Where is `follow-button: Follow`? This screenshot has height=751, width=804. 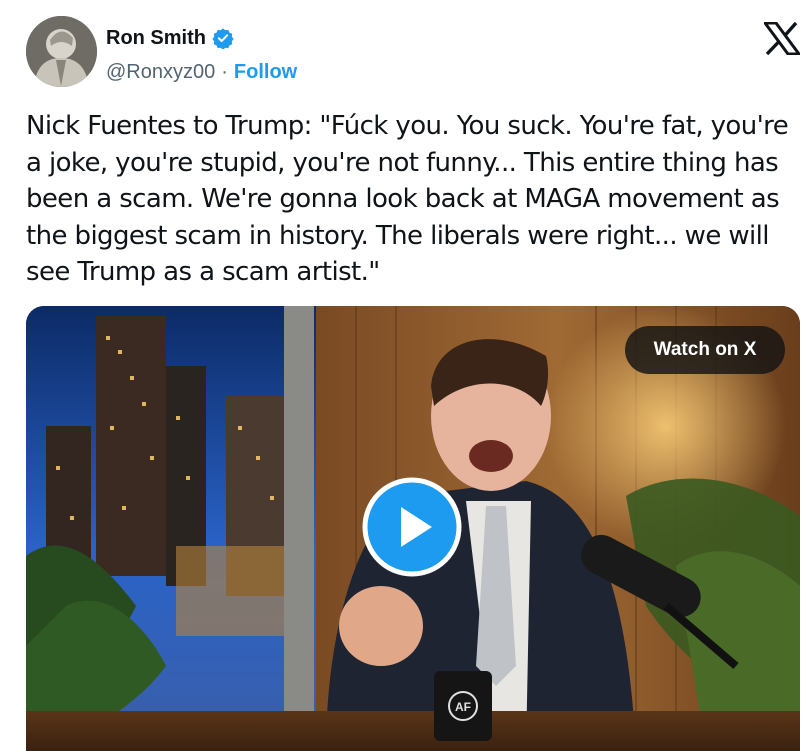
follow-button: Follow is located at coordinates (265, 72).